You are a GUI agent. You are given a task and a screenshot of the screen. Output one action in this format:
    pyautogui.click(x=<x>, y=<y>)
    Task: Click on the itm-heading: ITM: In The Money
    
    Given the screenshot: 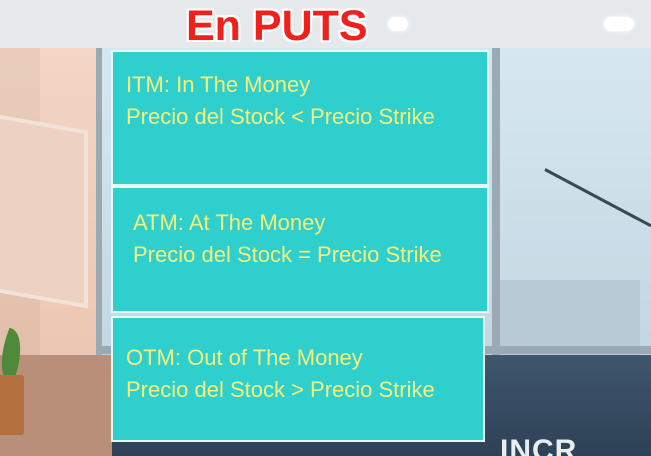 What is the action you would take?
    pyautogui.click(x=218, y=84)
    